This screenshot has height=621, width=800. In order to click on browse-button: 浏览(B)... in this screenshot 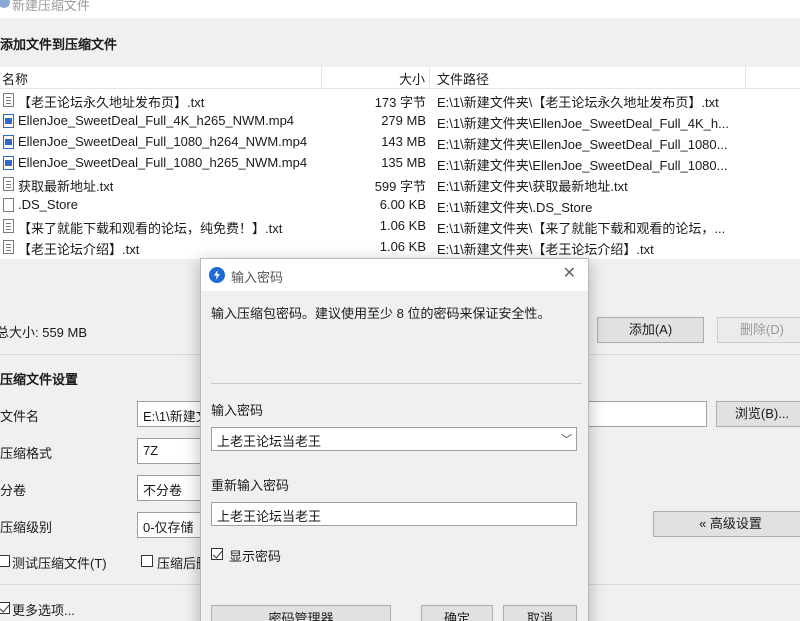, I will do `click(758, 414)`.